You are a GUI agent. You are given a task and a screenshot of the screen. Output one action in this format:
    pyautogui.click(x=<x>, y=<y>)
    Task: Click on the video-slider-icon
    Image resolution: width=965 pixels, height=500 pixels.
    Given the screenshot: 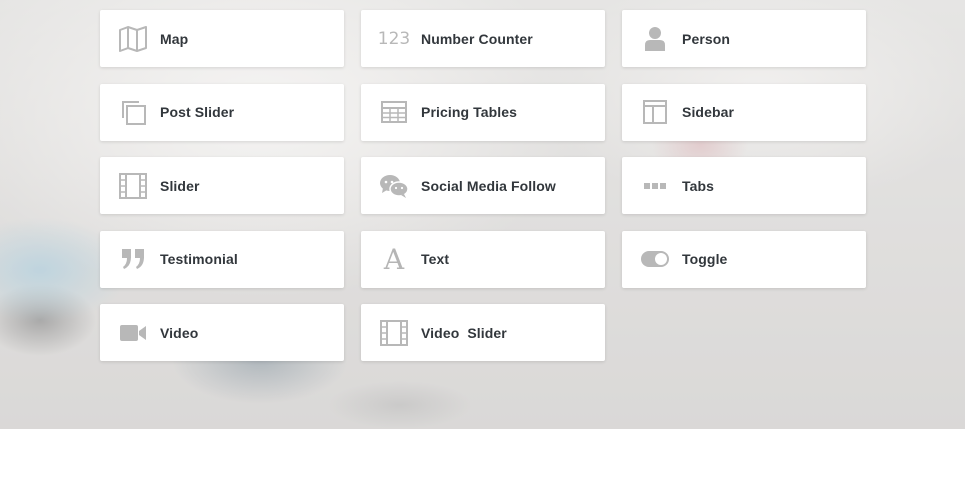 What is the action you would take?
    pyautogui.click(x=394, y=333)
    